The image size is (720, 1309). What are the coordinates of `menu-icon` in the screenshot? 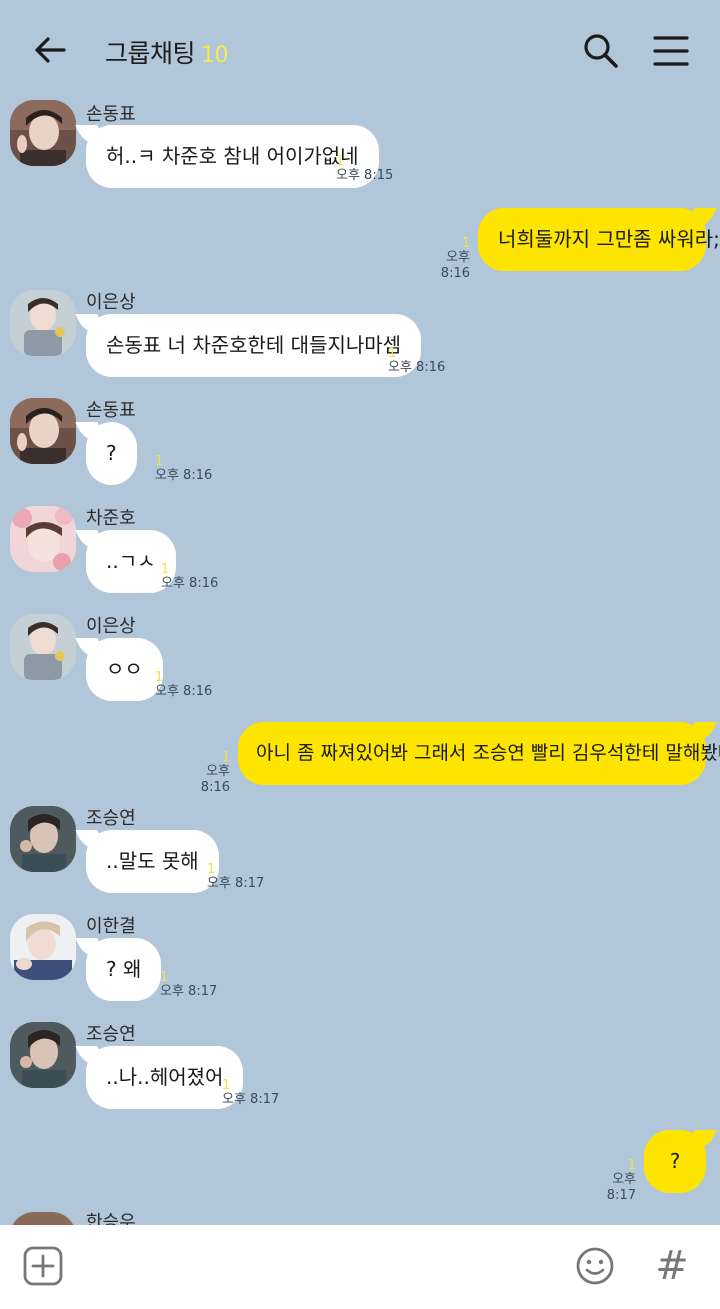 It's located at (671, 51).